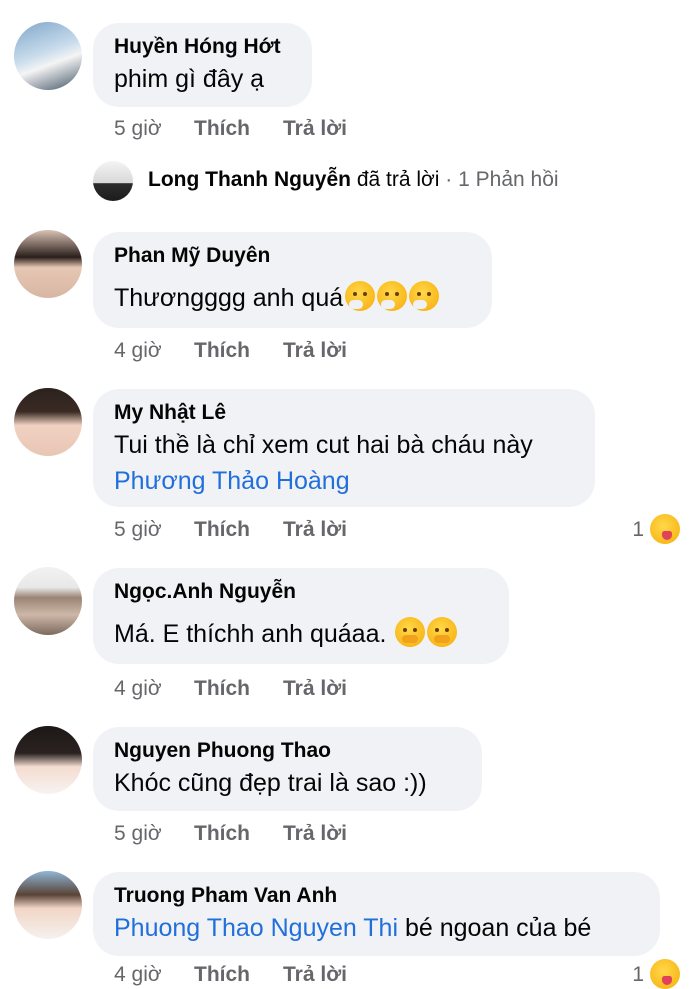  What do you see at coordinates (250, 634) in the screenshot?
I see `comment-text: Má. E thíchh anh quáaa.` at bounding box center [250, 634].